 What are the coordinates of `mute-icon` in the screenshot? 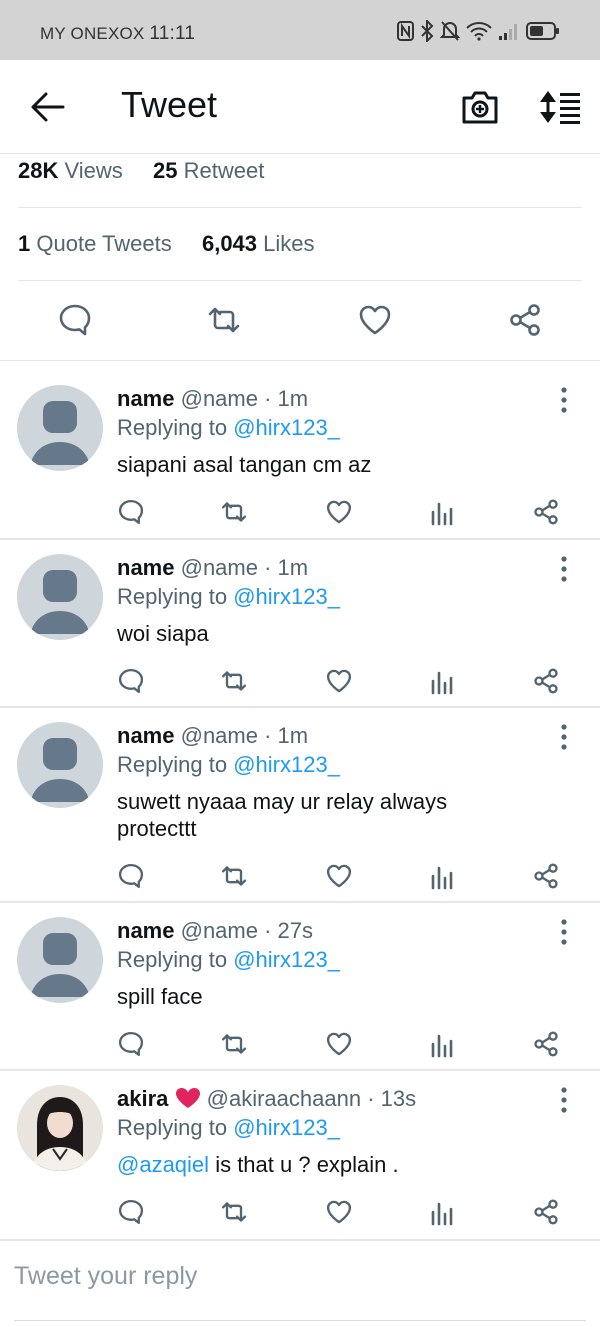 It's located at (450, 31).